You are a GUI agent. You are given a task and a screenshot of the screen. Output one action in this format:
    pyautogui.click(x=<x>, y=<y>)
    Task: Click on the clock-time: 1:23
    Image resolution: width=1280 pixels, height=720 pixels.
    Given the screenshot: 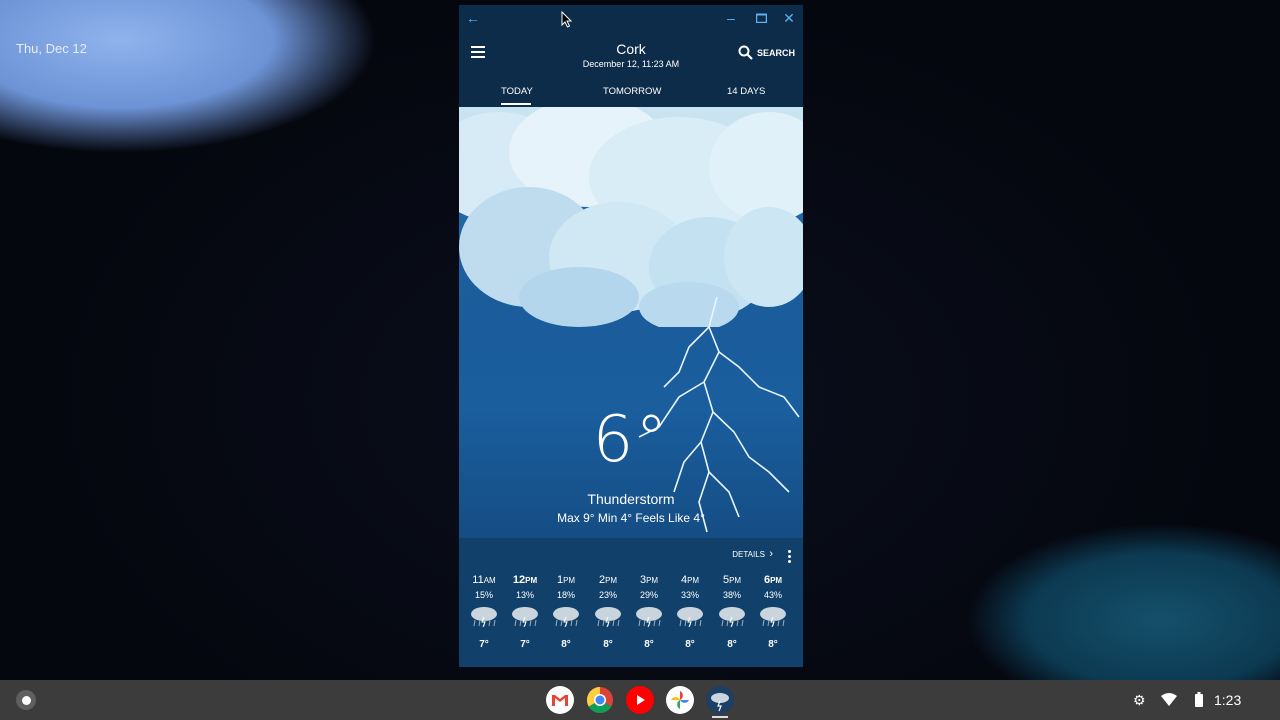 What is the action you would take?
    pyautogui.click(x=1227, y=700)
    